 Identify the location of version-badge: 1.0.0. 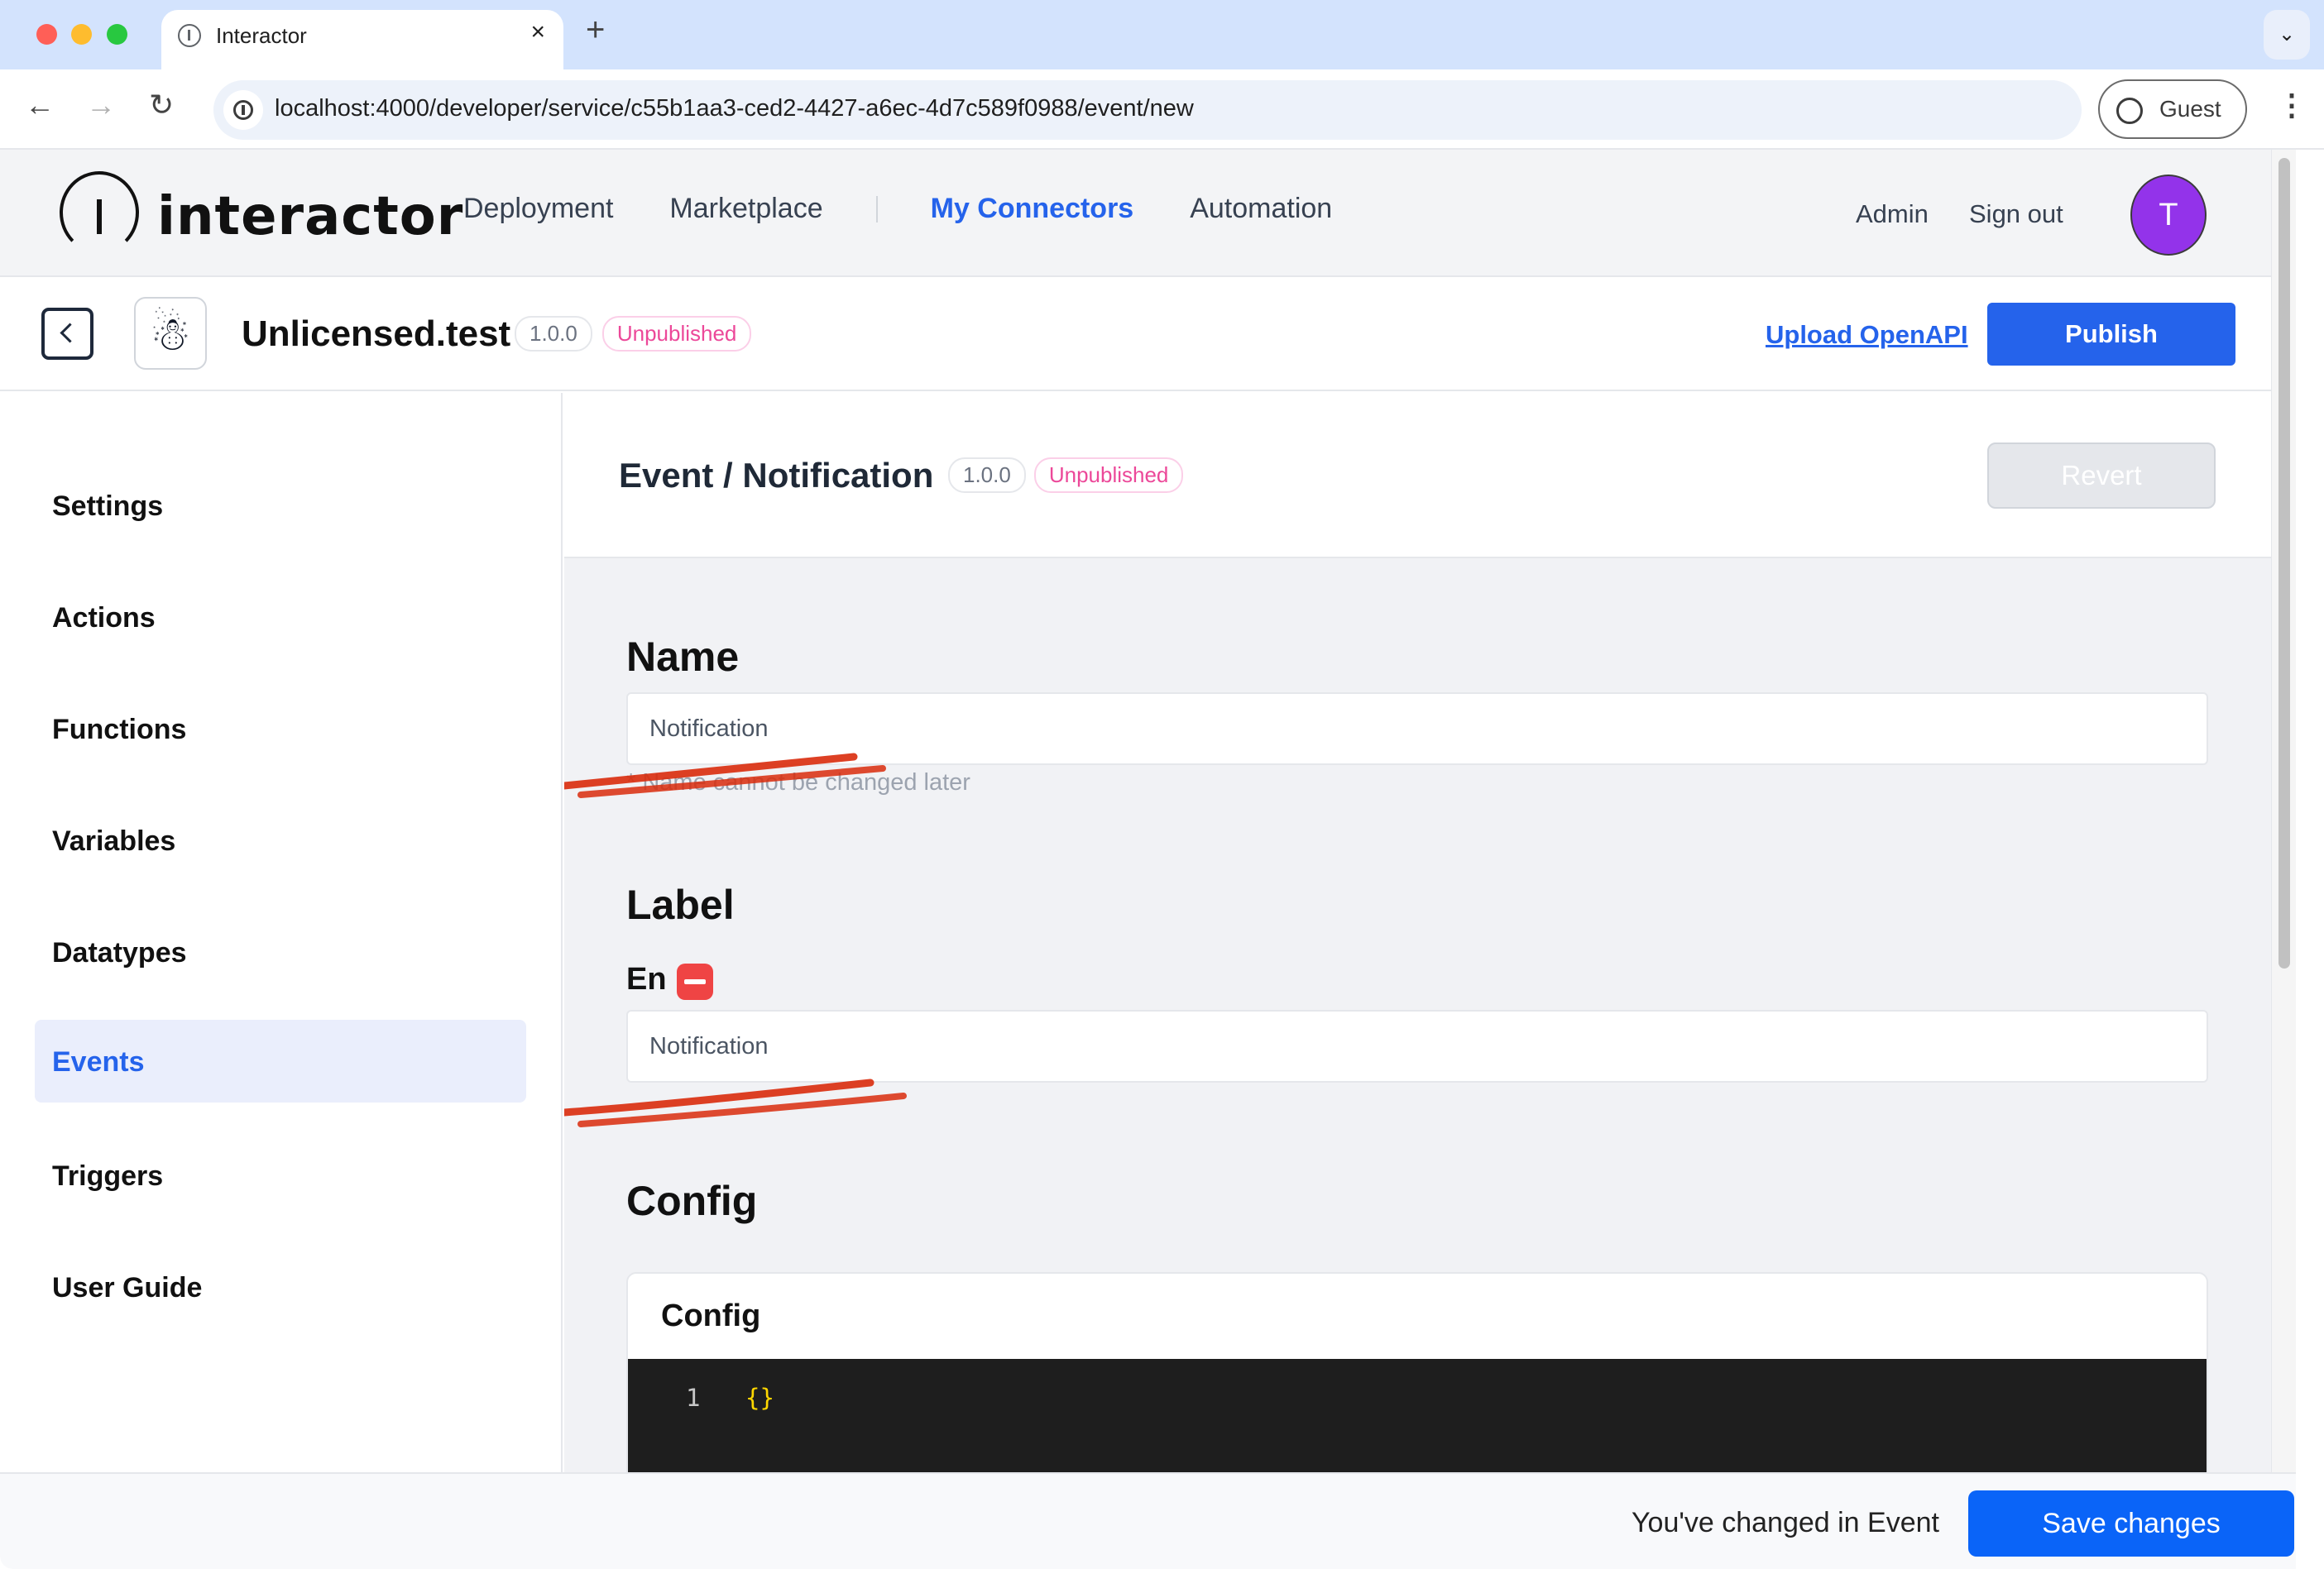
(553, 334).